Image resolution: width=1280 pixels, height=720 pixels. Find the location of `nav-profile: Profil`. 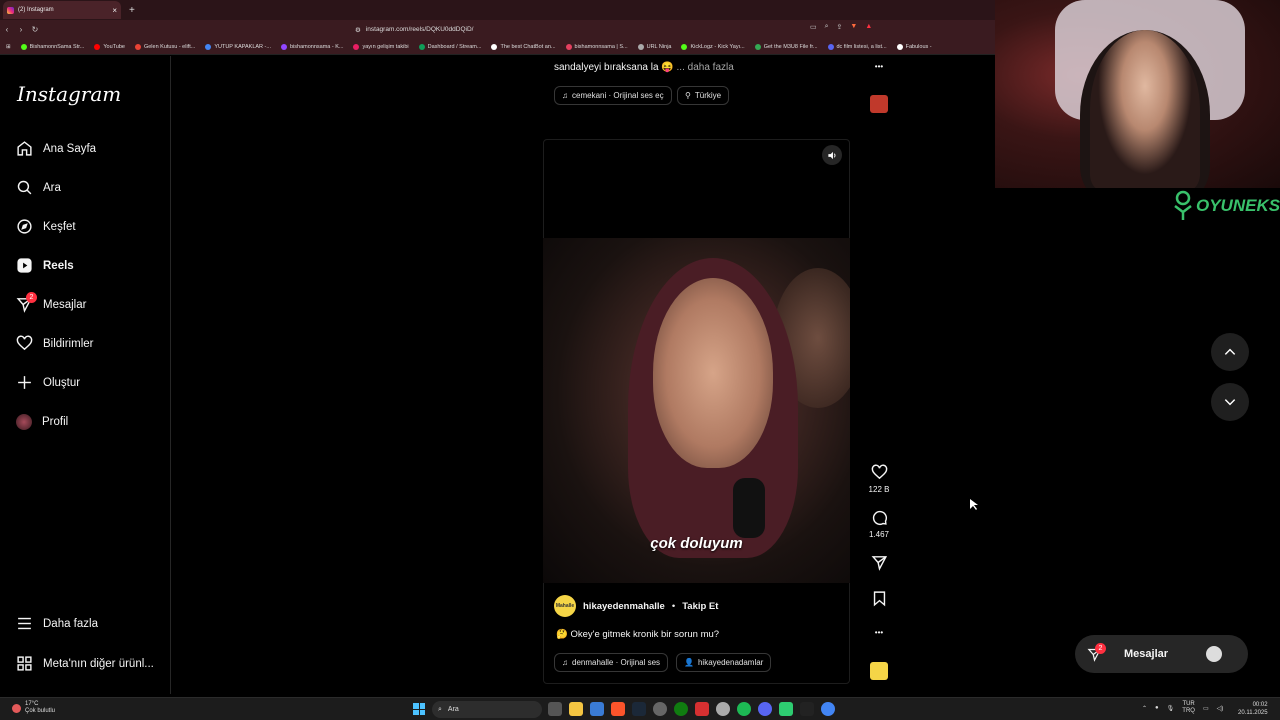

nav-profile: Profil is located at coordinates (42, 422).